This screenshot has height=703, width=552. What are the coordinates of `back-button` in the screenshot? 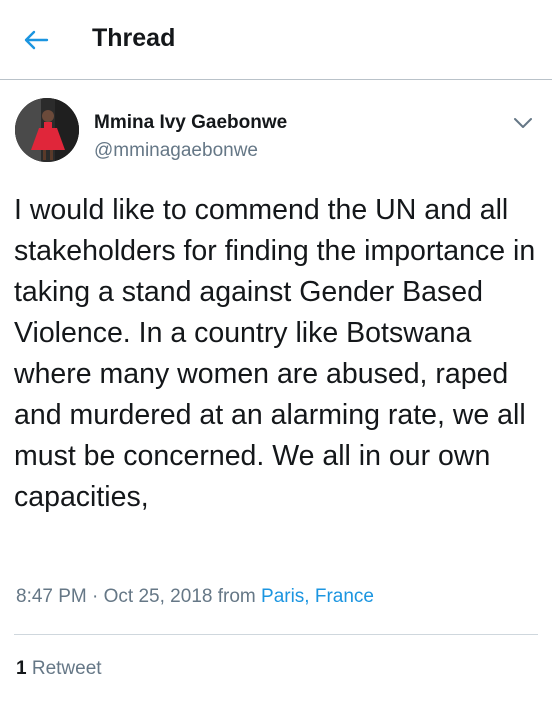 It's located at (36, 40).